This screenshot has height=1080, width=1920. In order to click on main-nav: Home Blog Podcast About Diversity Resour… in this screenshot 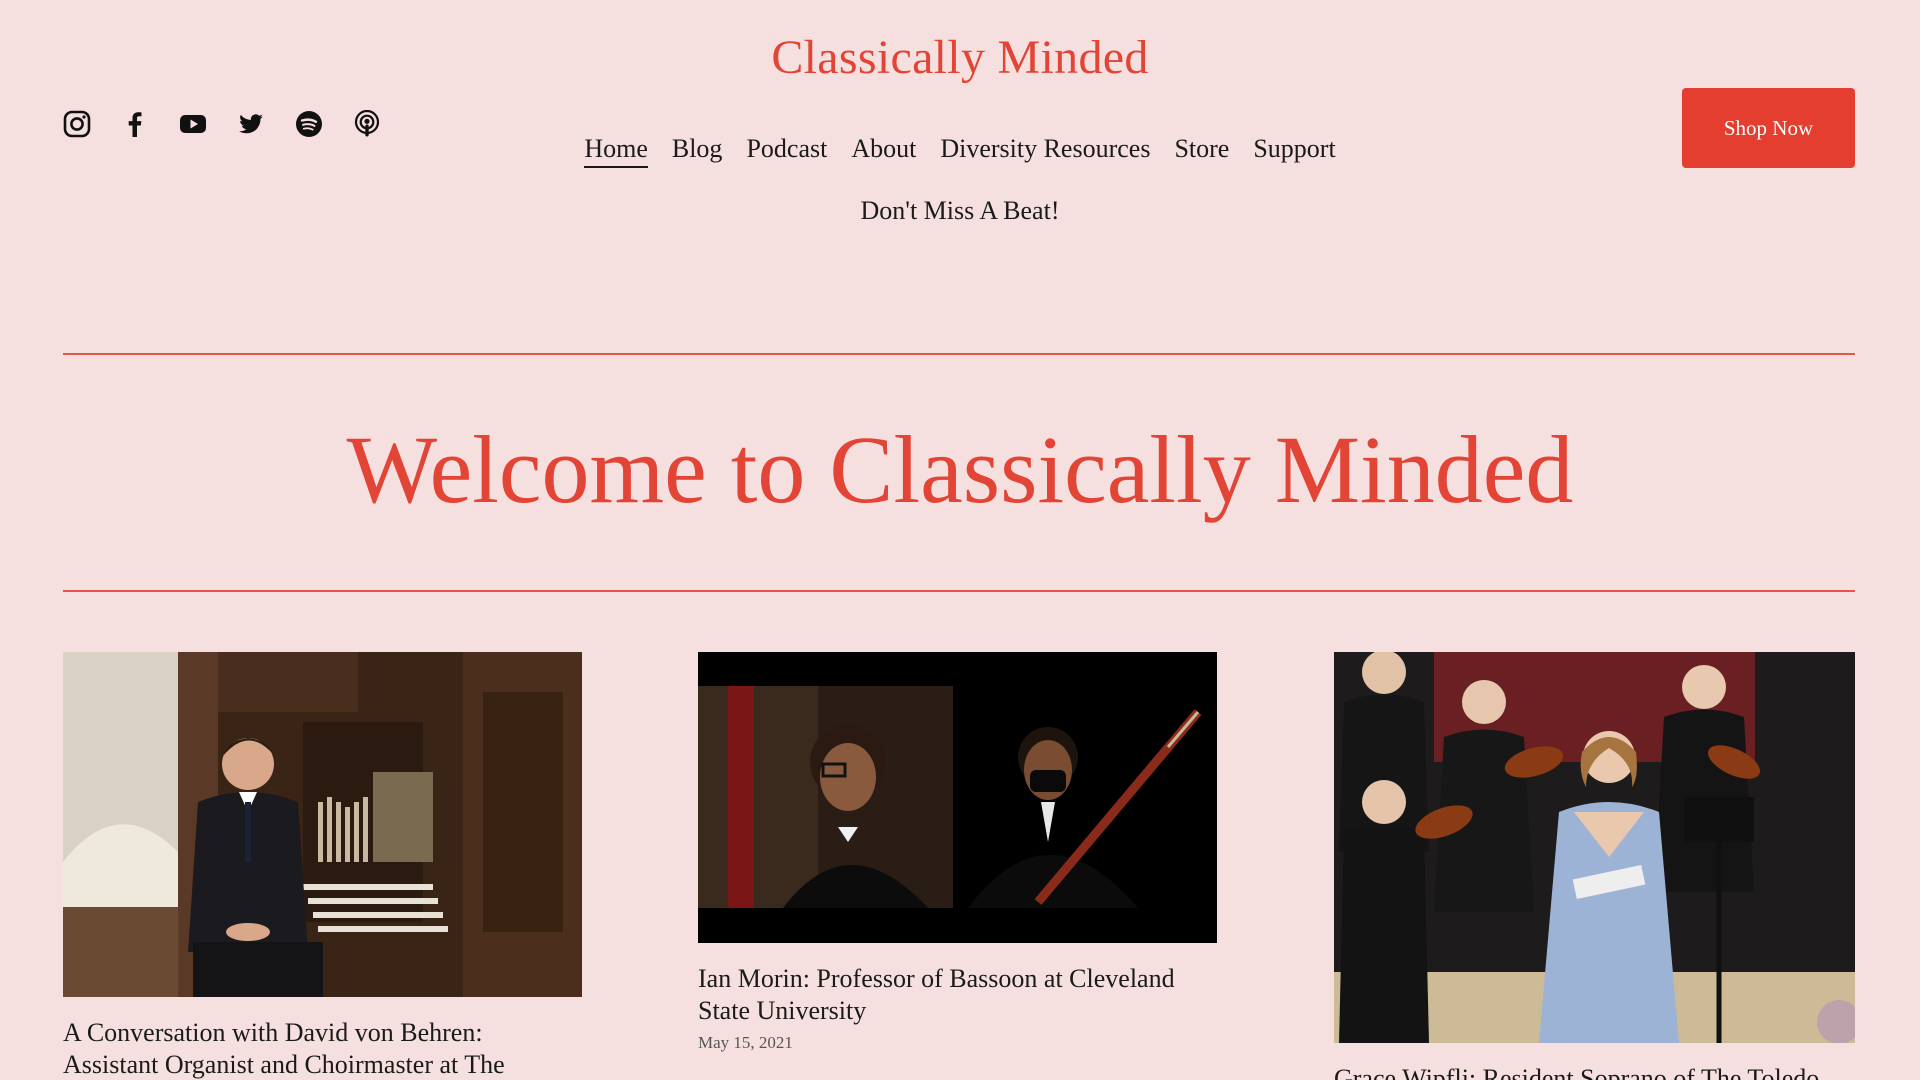, I will do `click(960, 181)`.